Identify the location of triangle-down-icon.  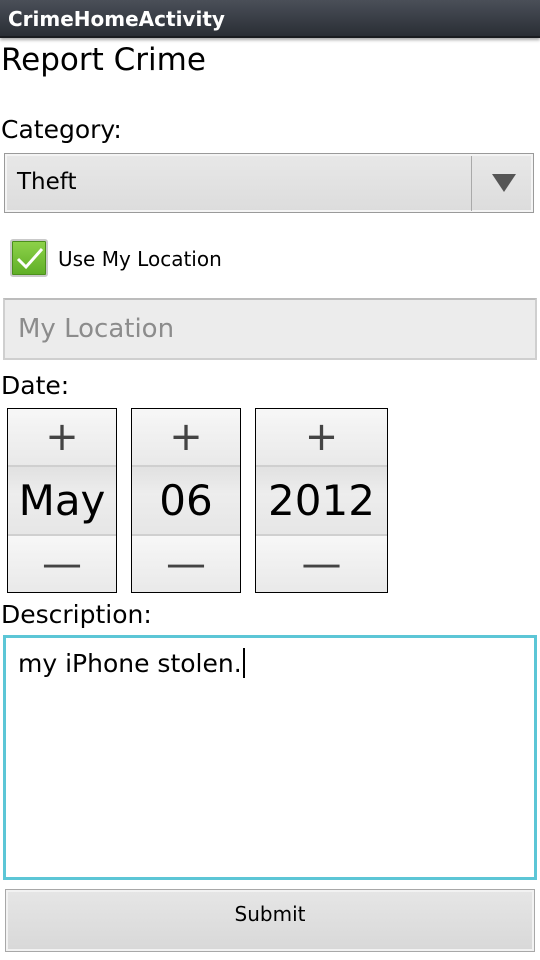
(504, 183).